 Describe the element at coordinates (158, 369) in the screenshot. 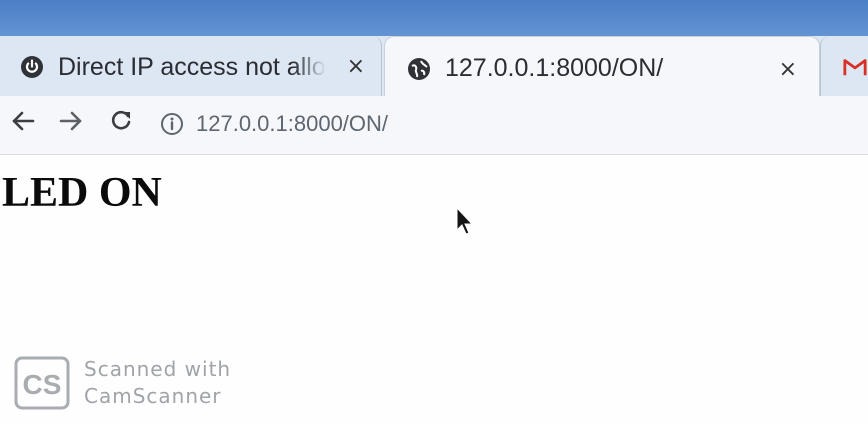

I see `watermark-line-1: Scanned with` at that location.